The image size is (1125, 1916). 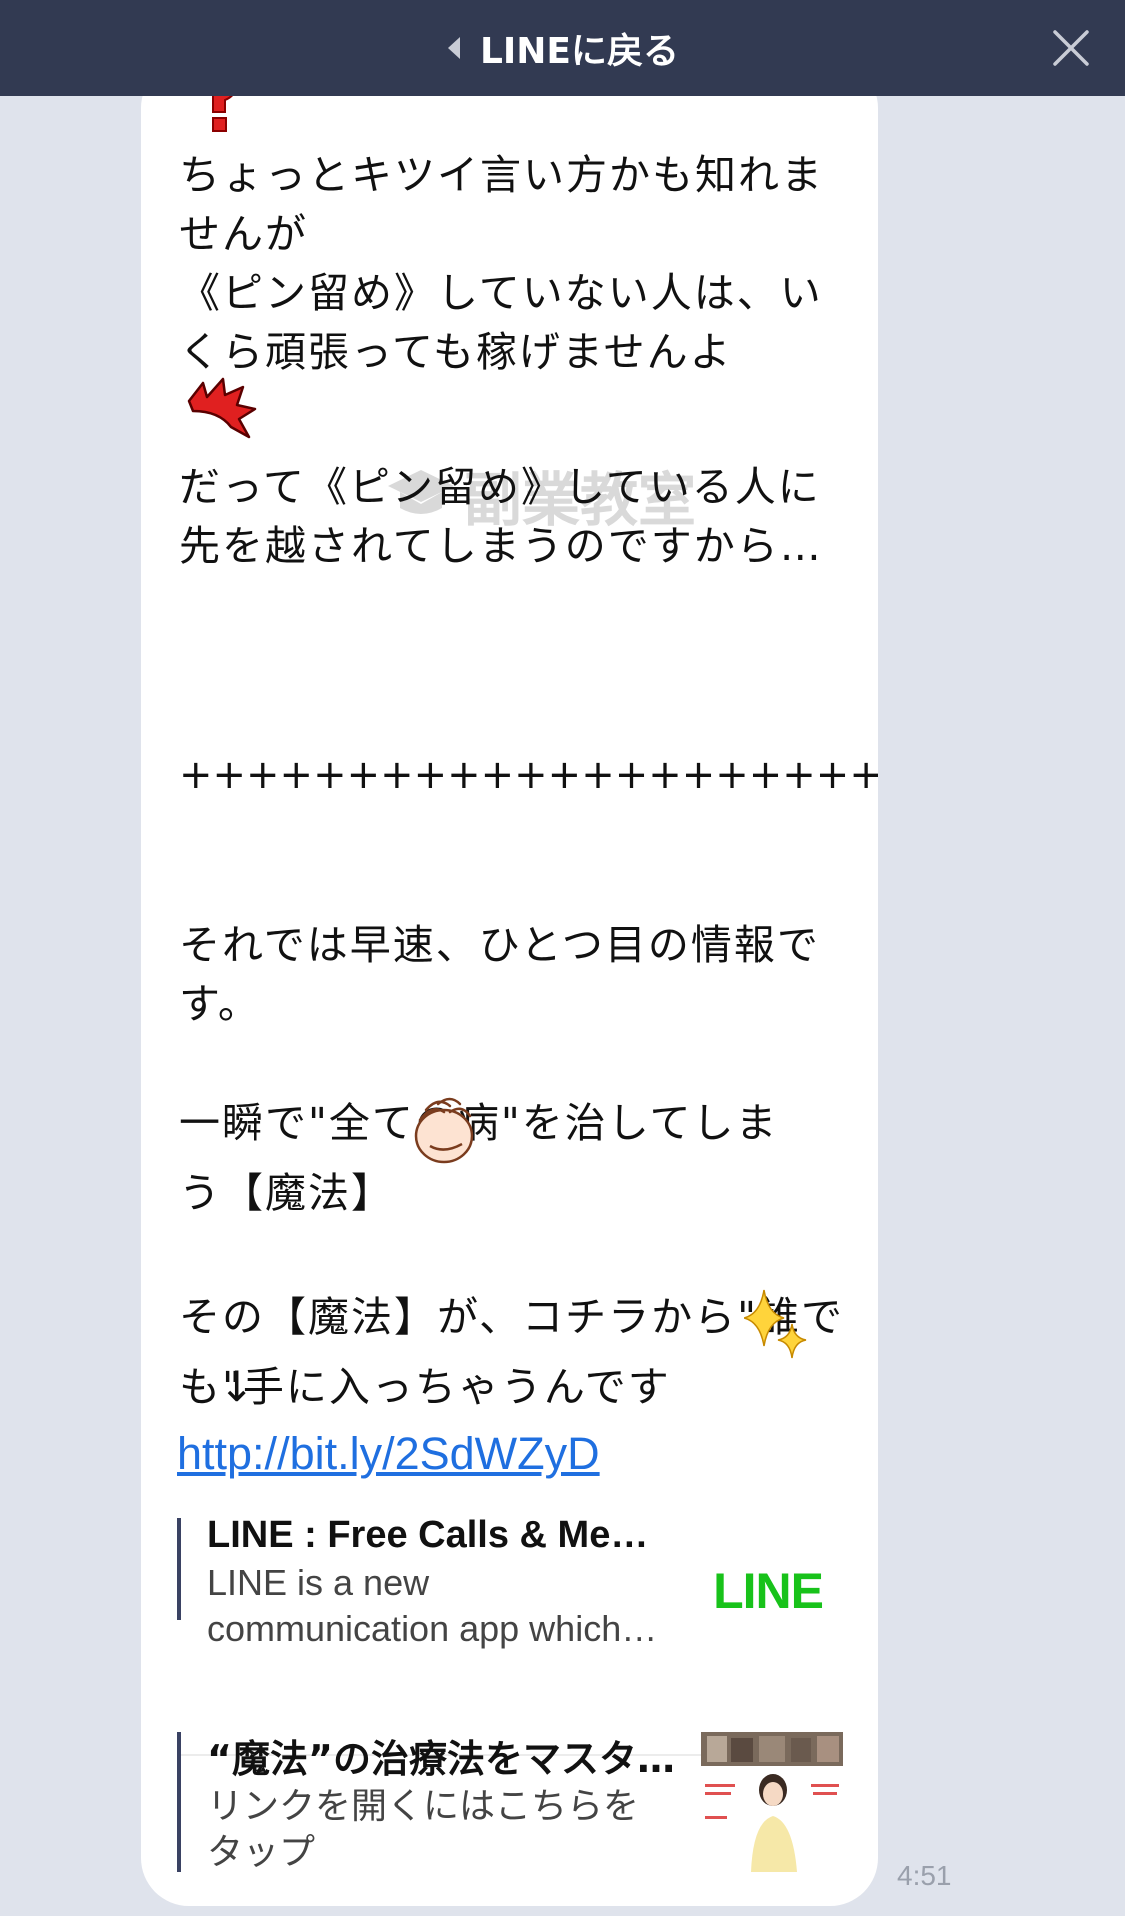 I want to click on link-preview-magic: “魔法”の治療法をマスターしよう リンクを開くにはこちらを タップ, so click(x=510, y=1801).